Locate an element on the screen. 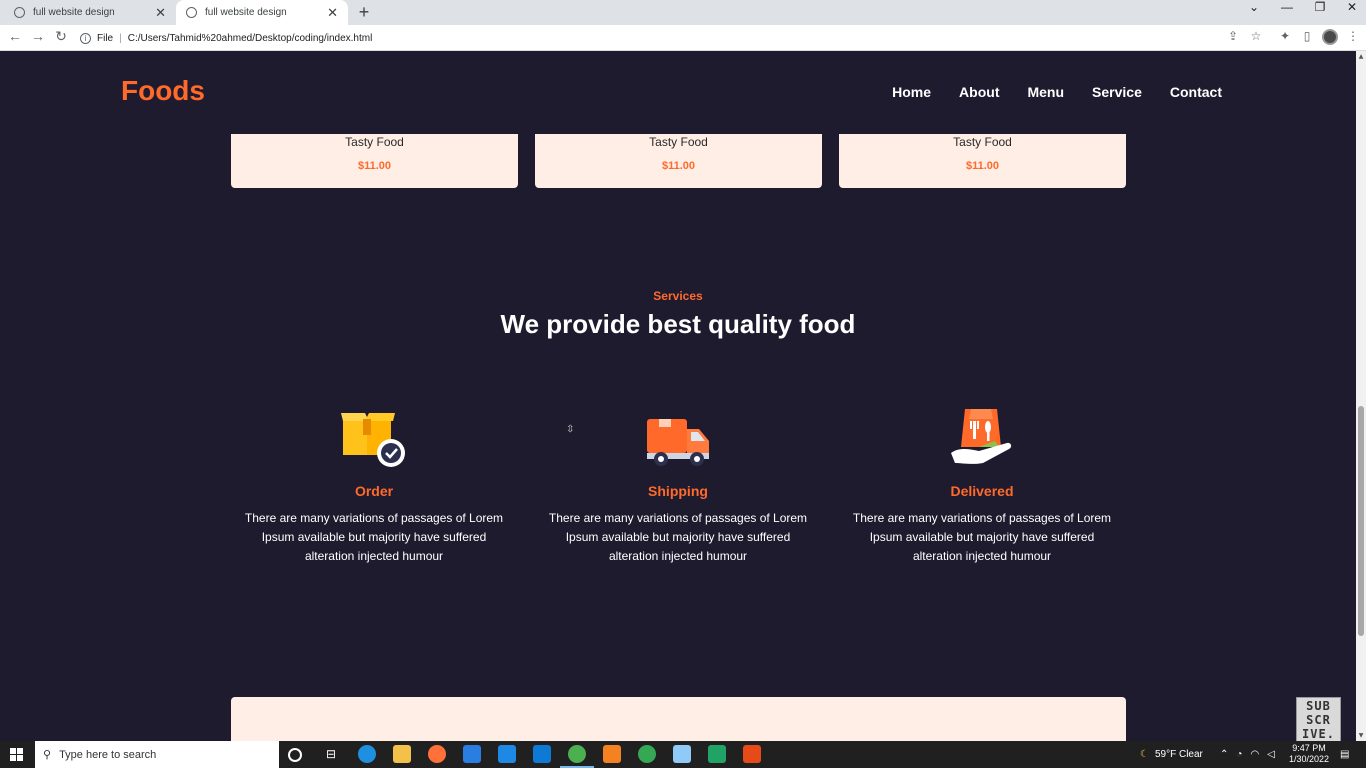 The width and height of the screenshot is (1366, 768). taskbar-clock: 9:47 PM 1/30/2022 is located at coordinates (1309, 754).